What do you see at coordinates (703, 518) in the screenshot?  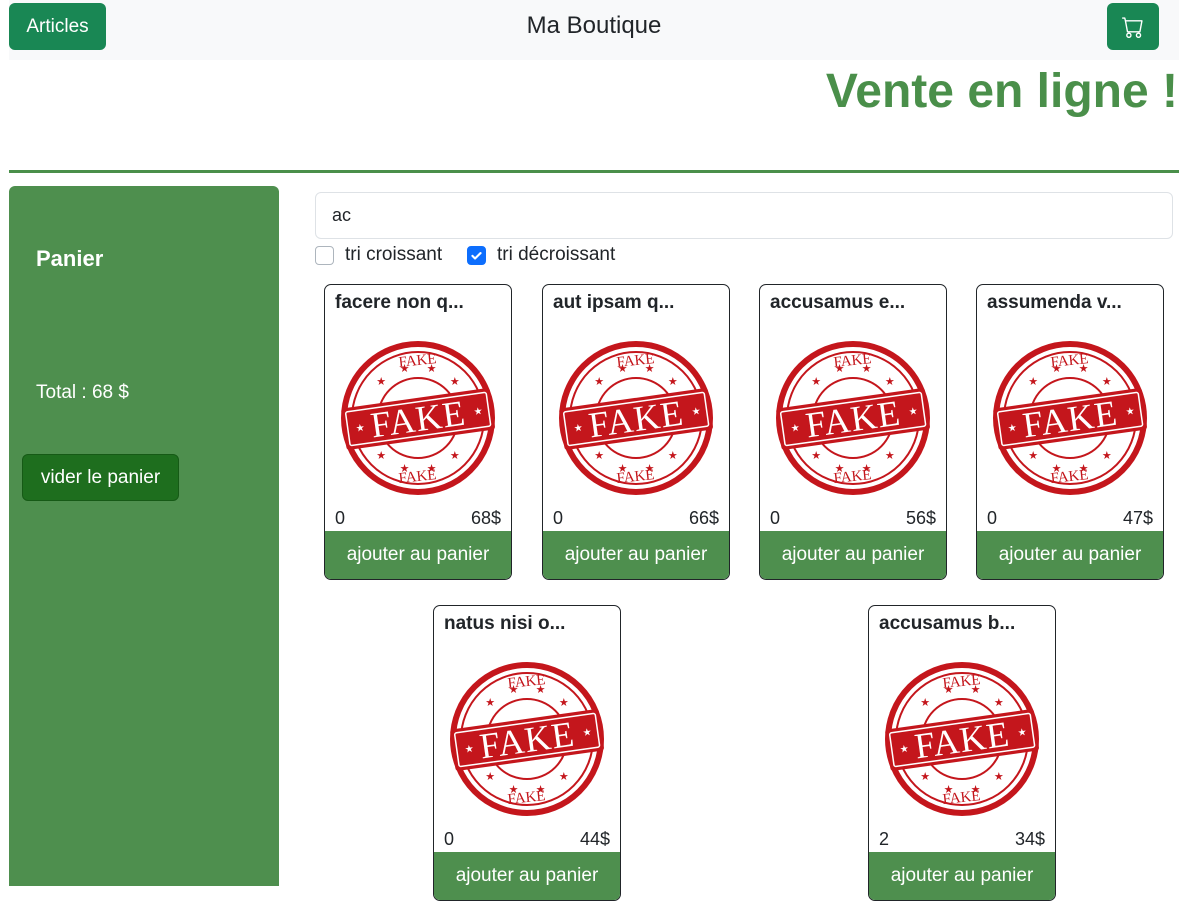 I see `product-price: 66$` at bounding box center [703, 518].